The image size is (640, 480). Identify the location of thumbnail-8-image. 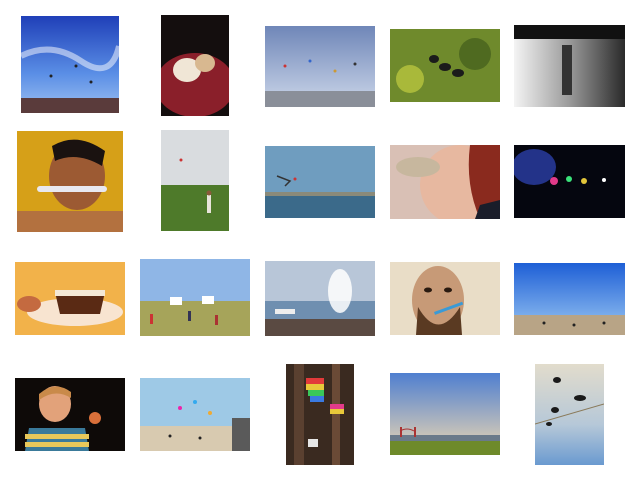
(320, 182).